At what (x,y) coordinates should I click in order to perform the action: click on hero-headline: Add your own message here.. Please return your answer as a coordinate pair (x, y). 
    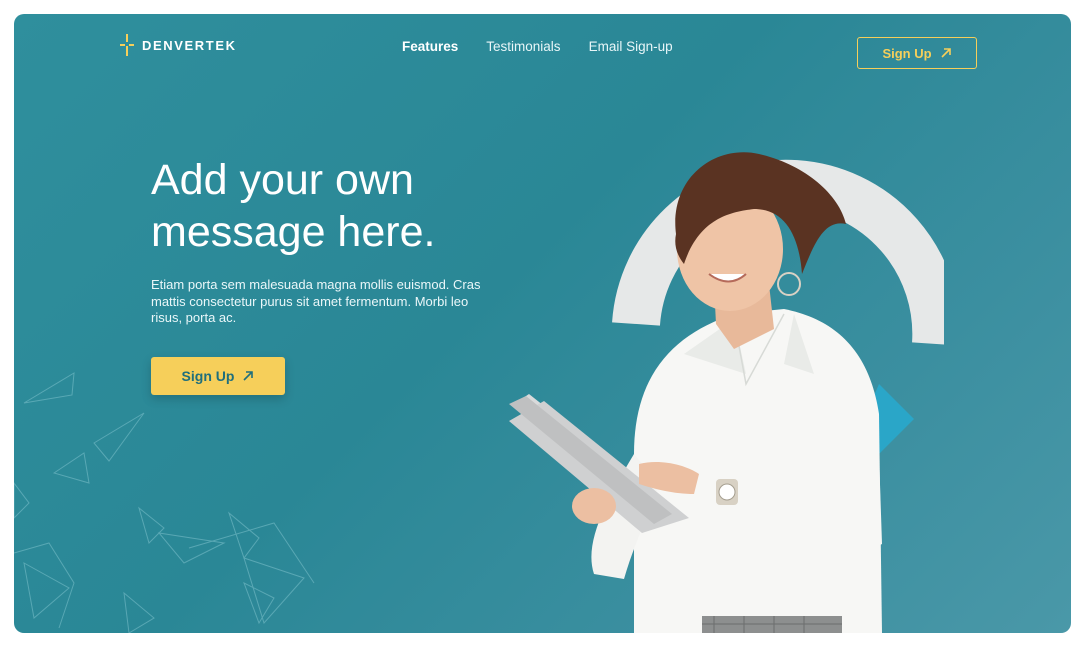
    Looking at the image, I should click on (293, 206).